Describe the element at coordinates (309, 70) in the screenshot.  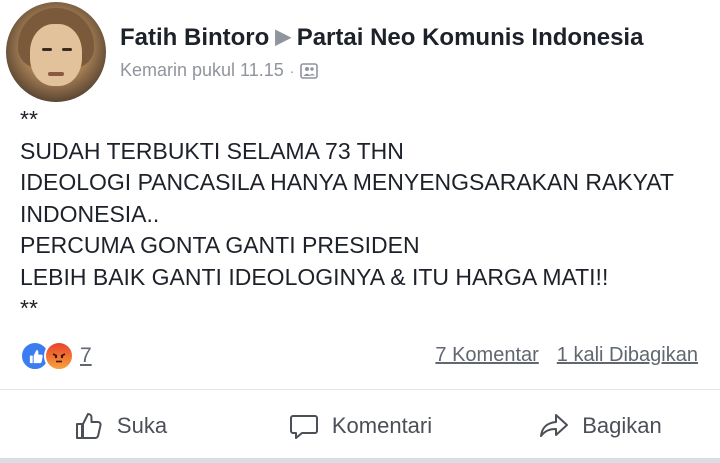
I see `group-privacy-icon` at that location.